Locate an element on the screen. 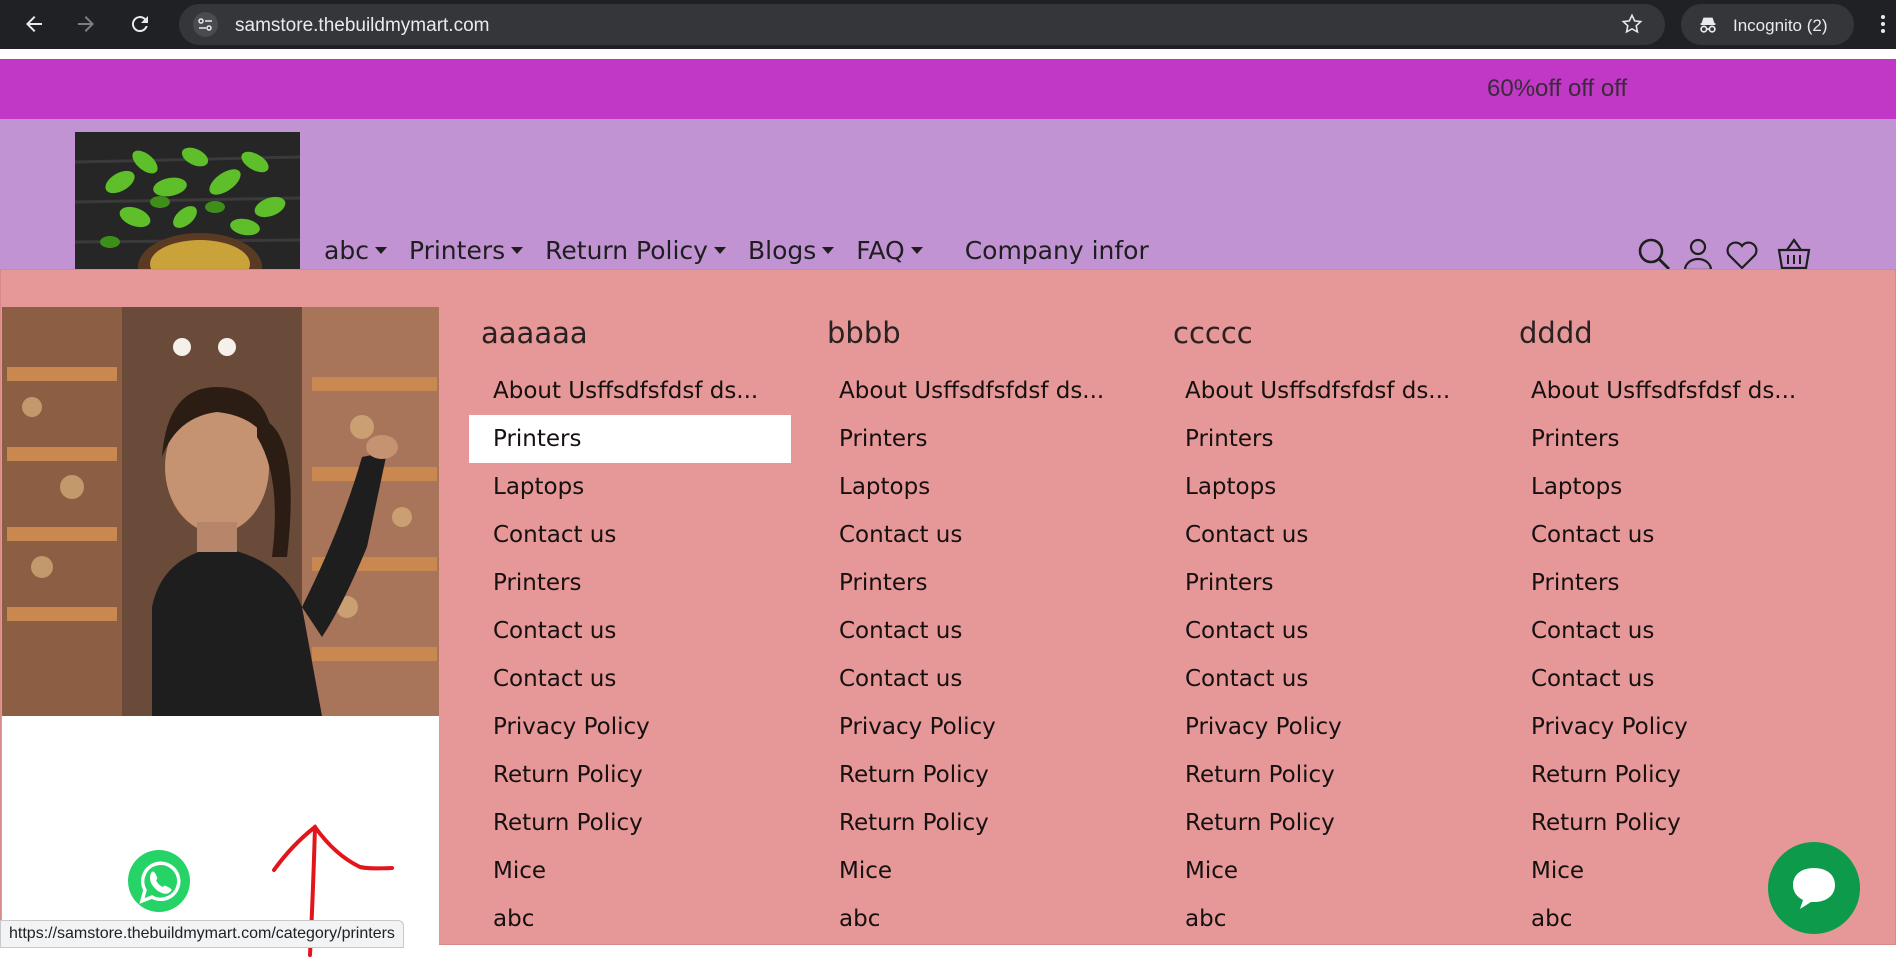 This screenshot has width=1896, height=957. menu-printers: Printers is located at coordinates (466, 250).